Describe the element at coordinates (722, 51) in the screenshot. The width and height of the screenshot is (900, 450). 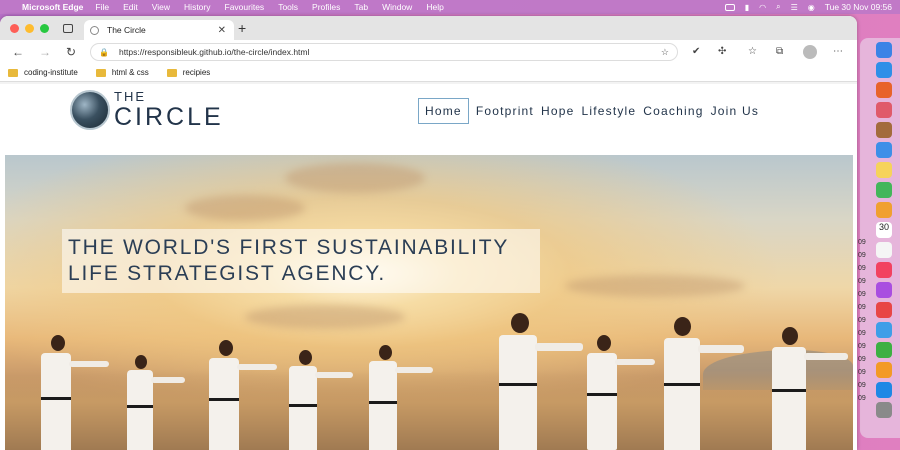
I see `extensions-icon: ✣` at that location.